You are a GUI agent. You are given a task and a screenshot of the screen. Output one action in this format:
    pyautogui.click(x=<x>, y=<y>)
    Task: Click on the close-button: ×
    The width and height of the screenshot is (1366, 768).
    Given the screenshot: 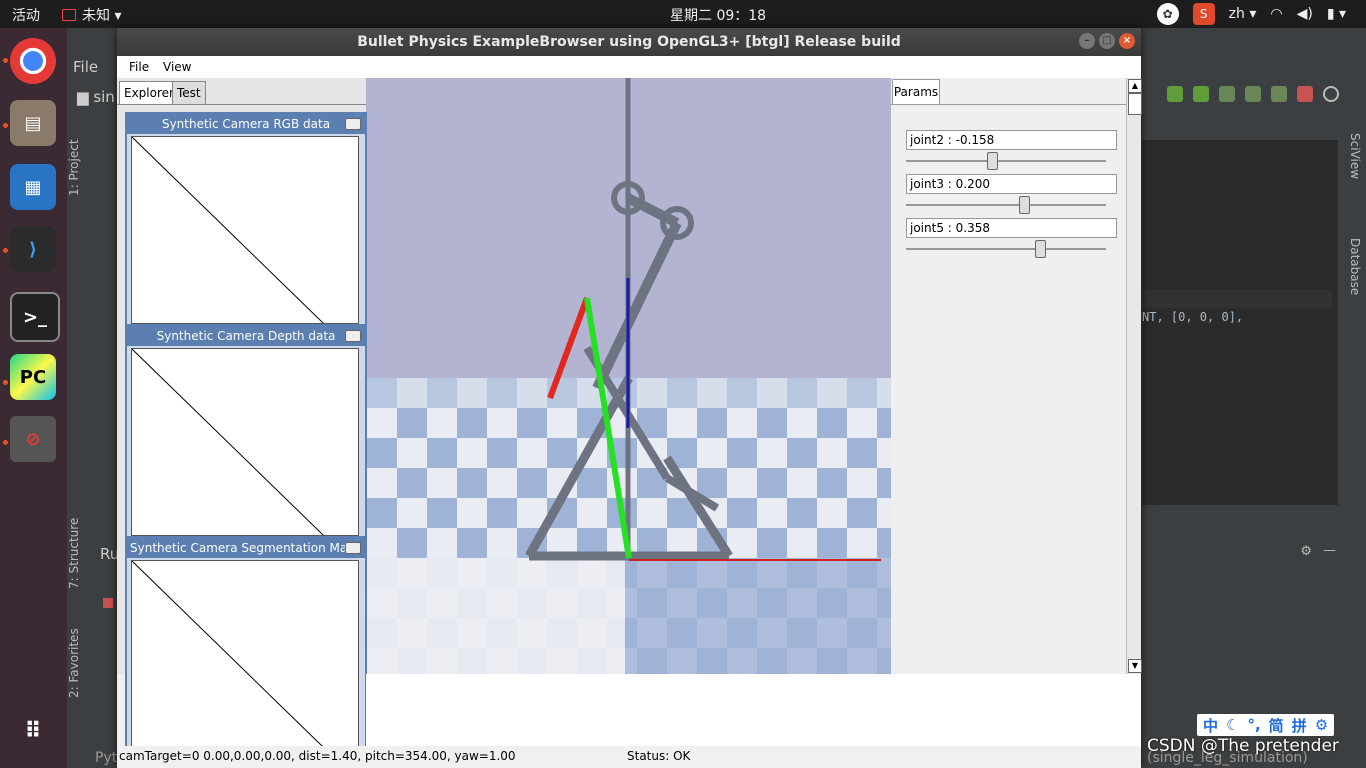 What is the action you would take?
    pyautogui.click(x=1127, y=41)
    